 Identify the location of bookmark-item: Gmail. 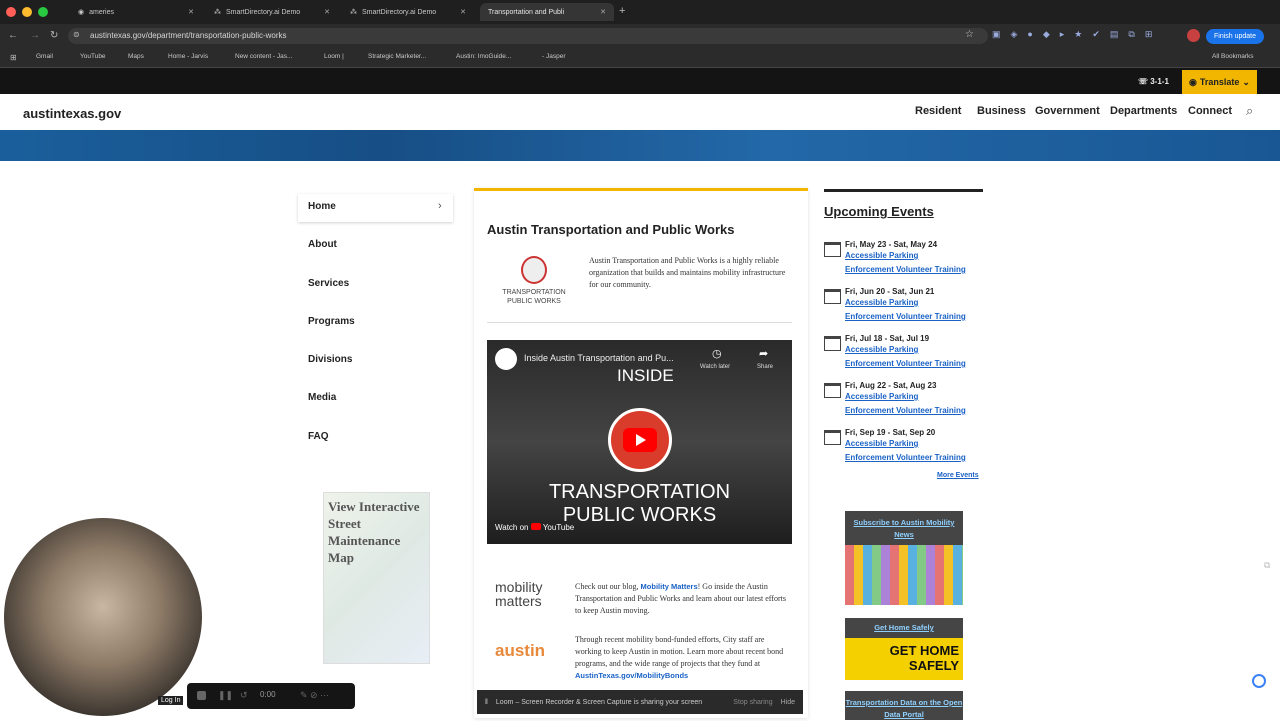
(44, 56).